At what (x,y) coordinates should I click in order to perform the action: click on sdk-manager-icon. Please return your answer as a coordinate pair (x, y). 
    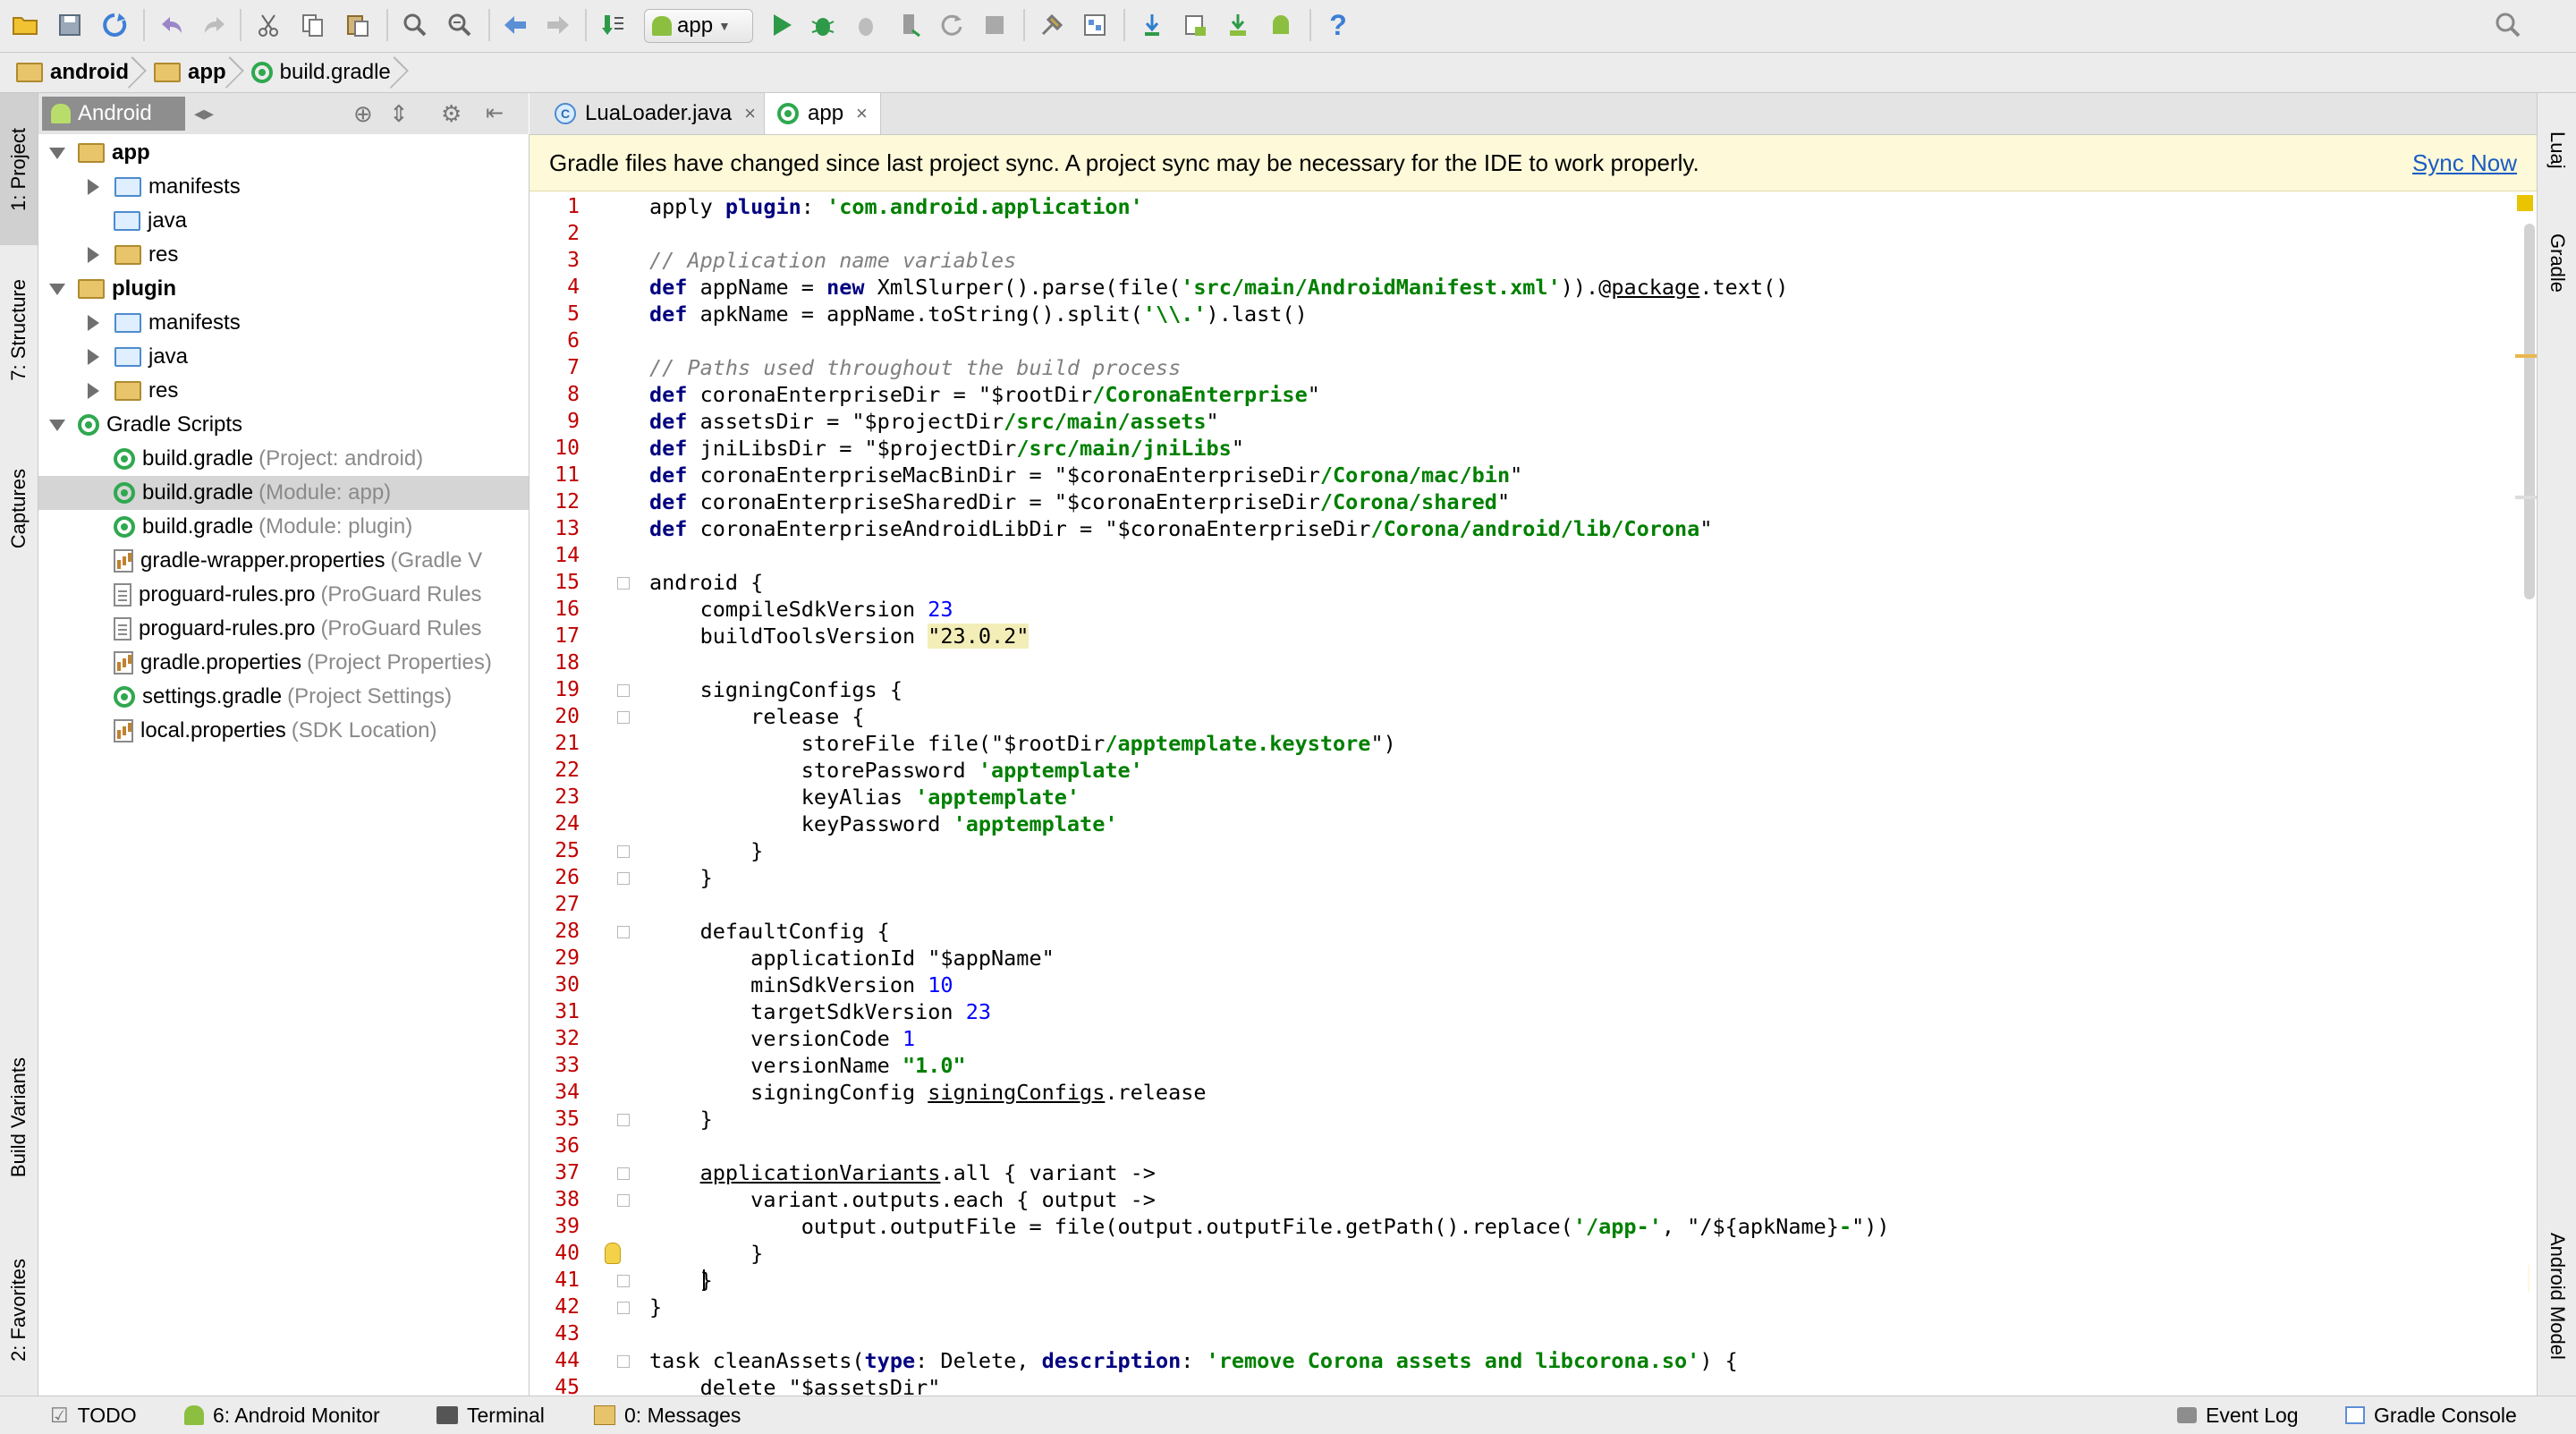
    Looking at the image, I should click on (1052, 25).